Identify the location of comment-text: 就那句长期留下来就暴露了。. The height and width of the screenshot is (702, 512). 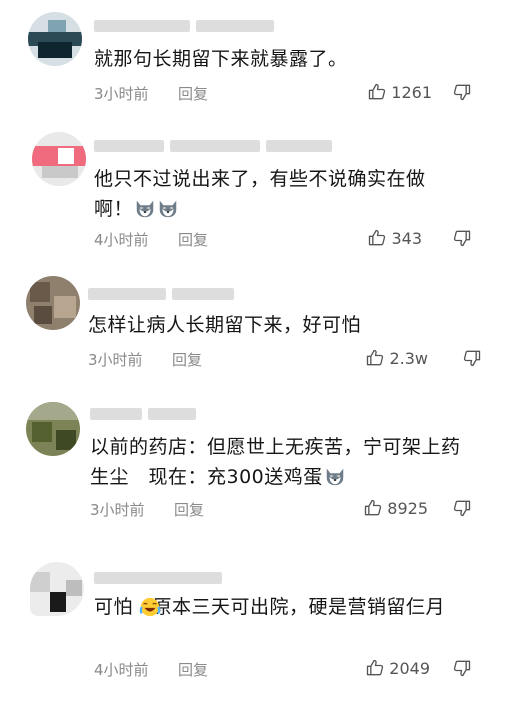
(221, 59).